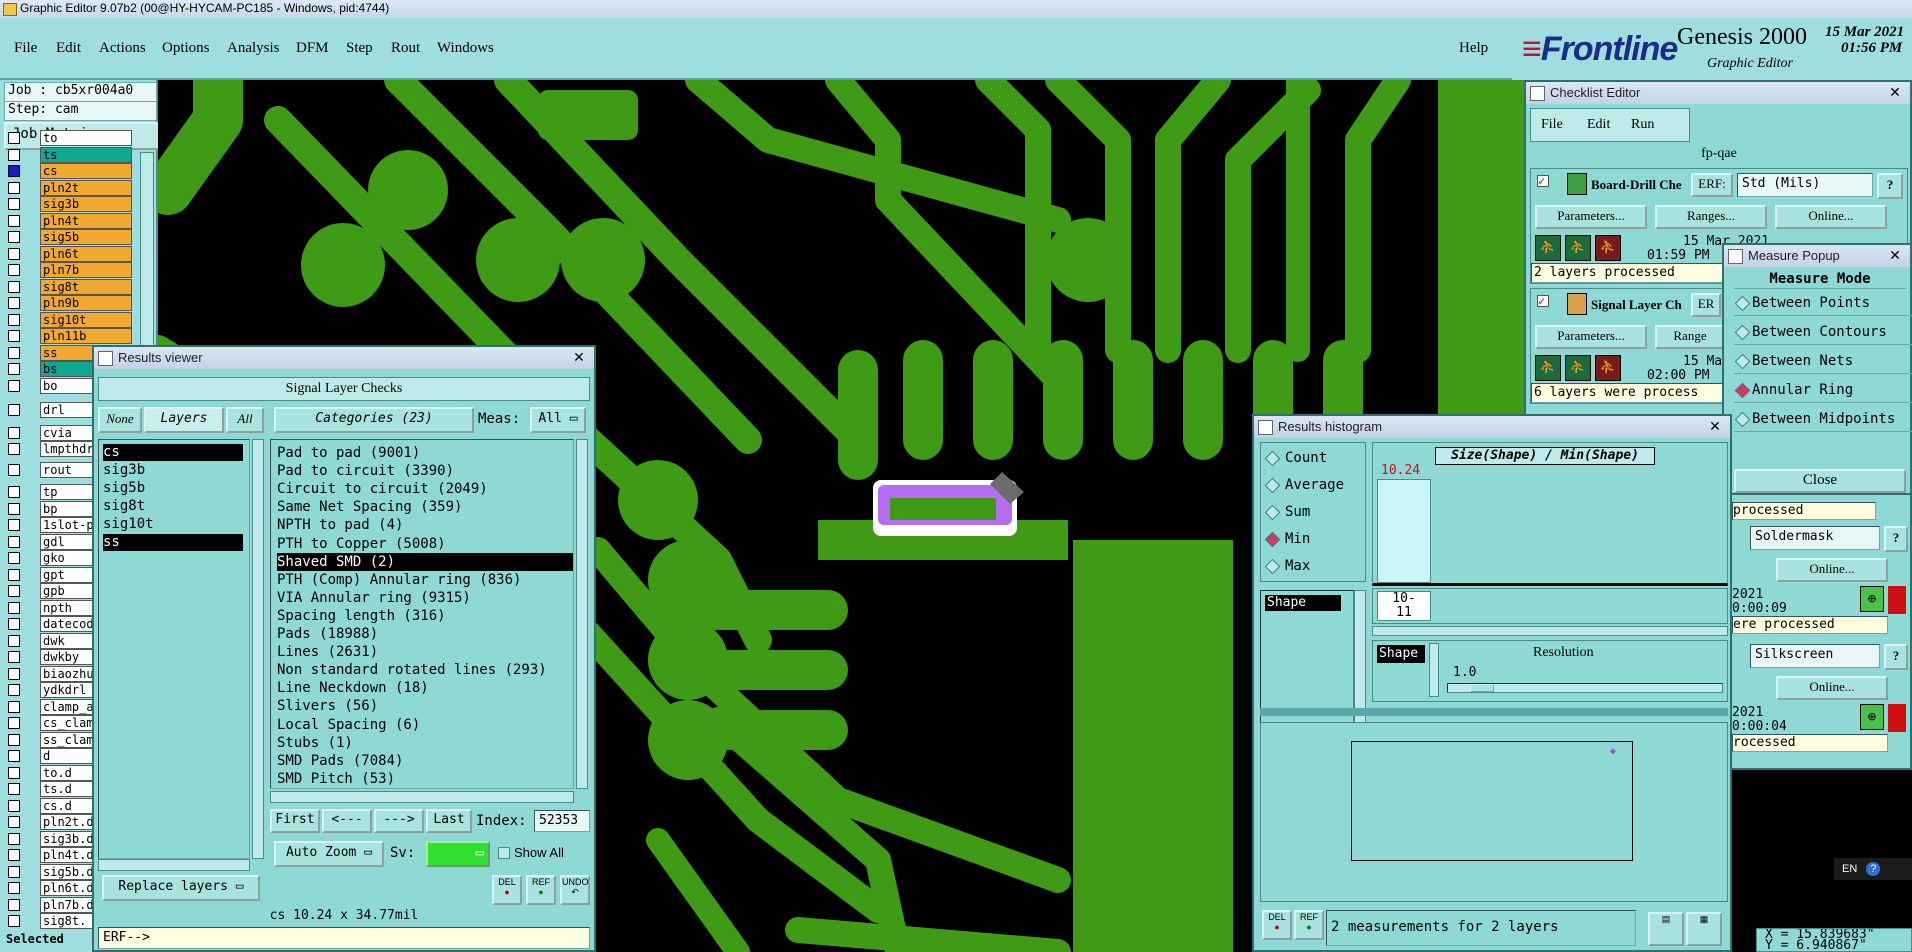 This screenshot has width=1912, height=952. What do you see at coordinates (258, 649) in the screenshot?
I see `layers-scrollbar` at bounding box center [258, 649].